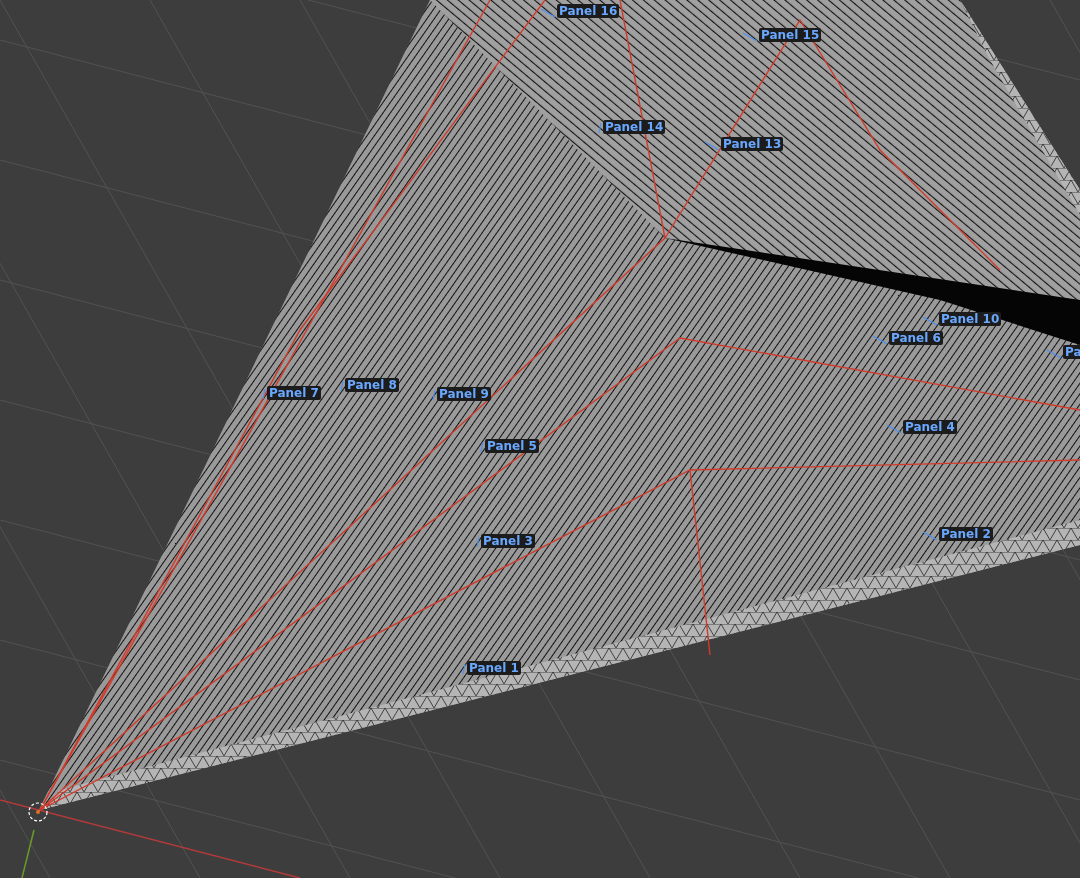 The image size is (1080, 878). What do you see at coordinates (966, 534) in the screenshot?
I see `object-label: Panel 2` at bounding box center [966, 534].